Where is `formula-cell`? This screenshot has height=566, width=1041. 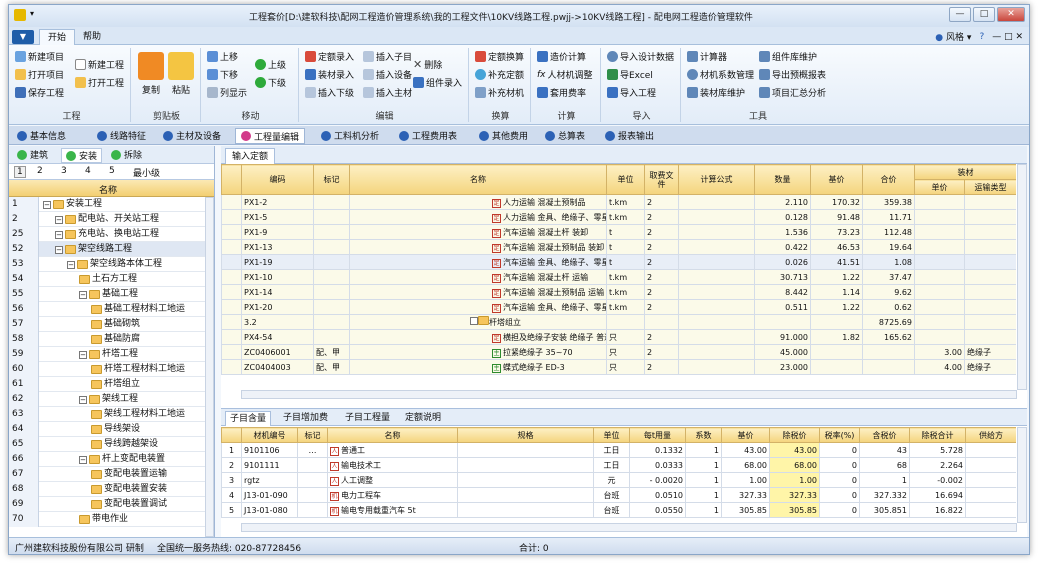 formula-cell is located at coordinates (716, 322).